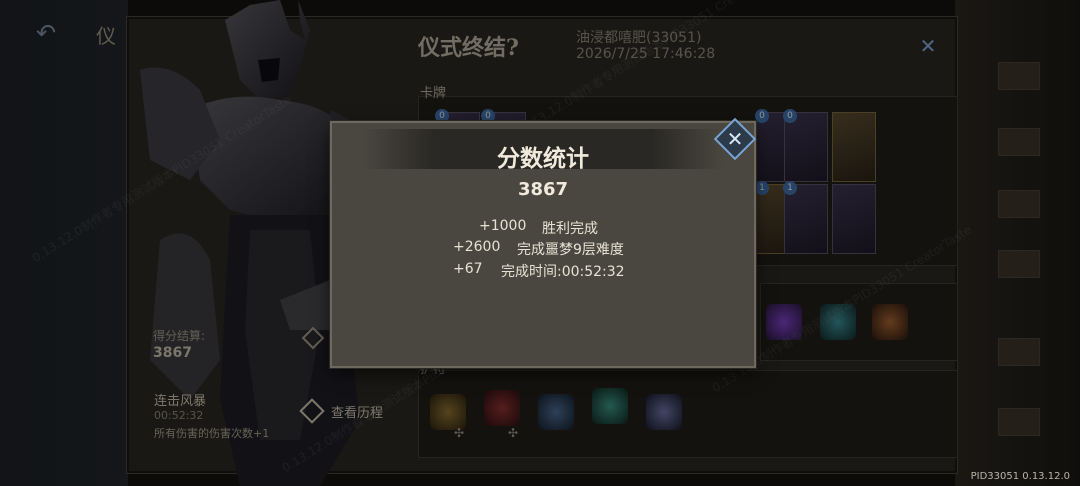  What do you see at coordinates (1020, 476) in the screenshot?
I see `version-label: PID33051 0.13.12.0` at bounding box center [1020, 476].